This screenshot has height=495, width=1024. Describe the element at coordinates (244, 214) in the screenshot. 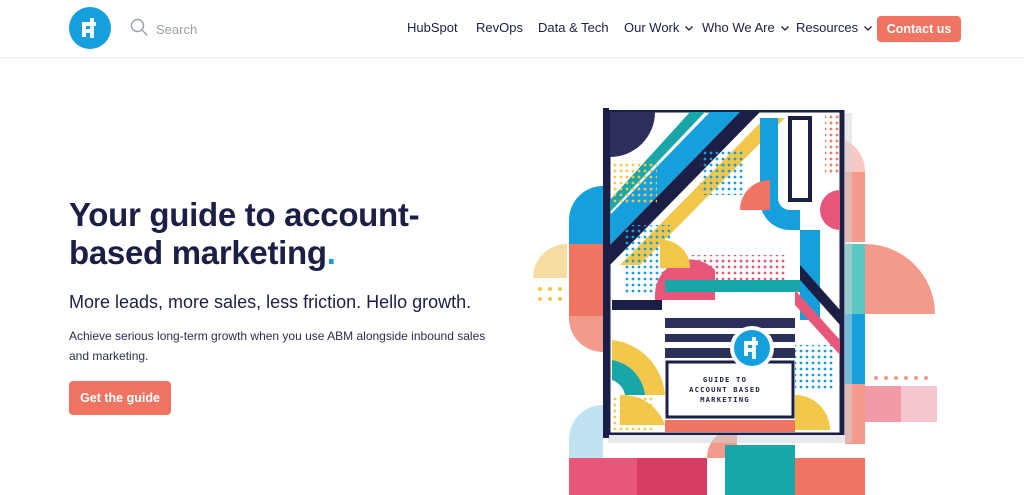

I see `hero-title-line-1: Your guide to account-` at that location.